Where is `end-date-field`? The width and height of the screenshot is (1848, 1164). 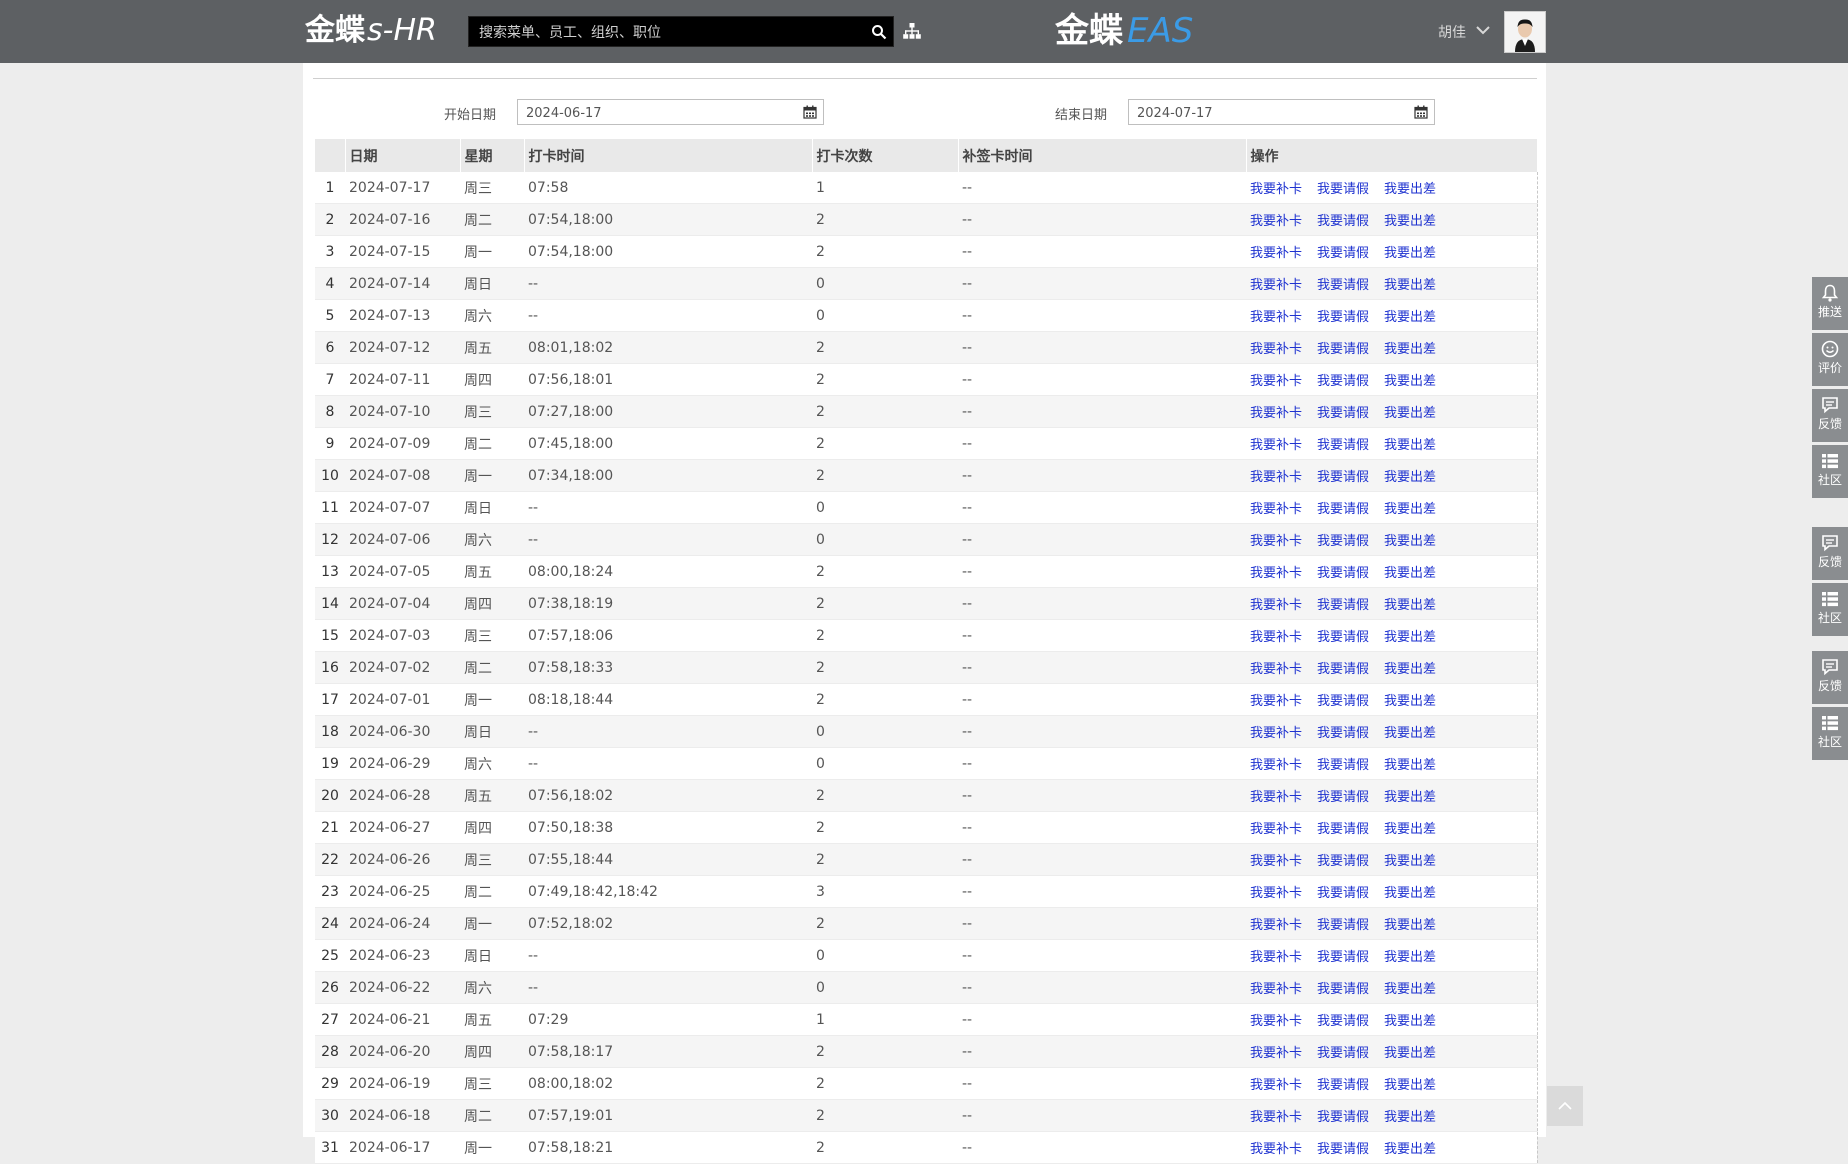
end-date-field is located at coordinates (1281, 112).